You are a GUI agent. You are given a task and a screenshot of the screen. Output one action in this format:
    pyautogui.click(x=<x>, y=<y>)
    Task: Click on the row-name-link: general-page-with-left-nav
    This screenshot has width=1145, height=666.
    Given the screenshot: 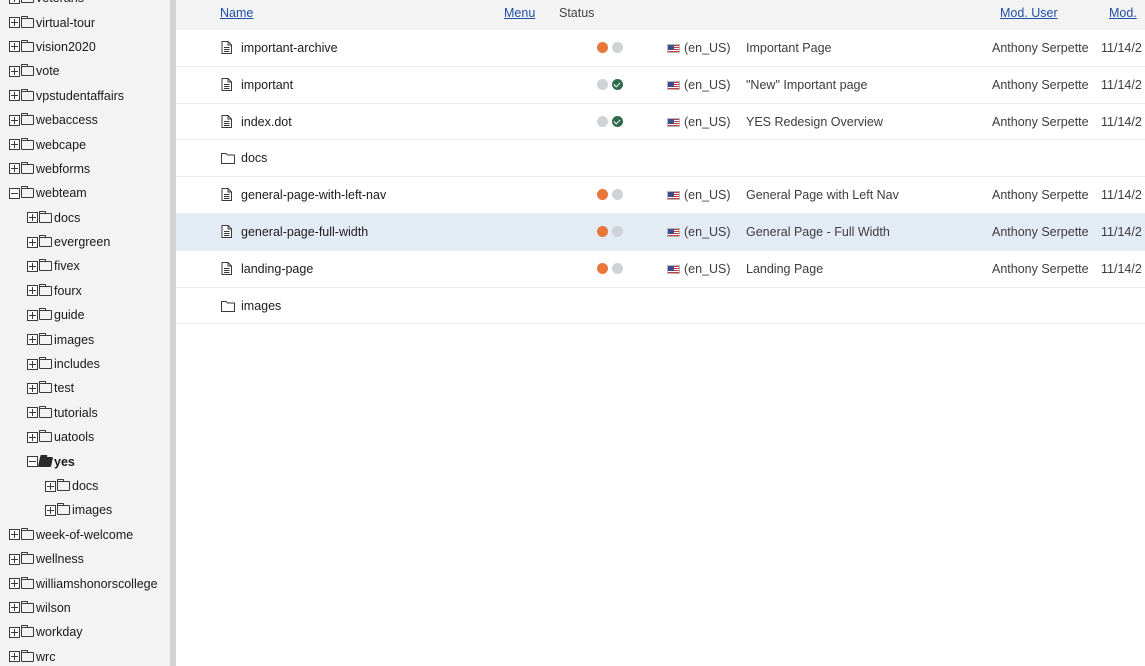 What is the action you would take?
    pyautogui.click(x=313, y=195)
    